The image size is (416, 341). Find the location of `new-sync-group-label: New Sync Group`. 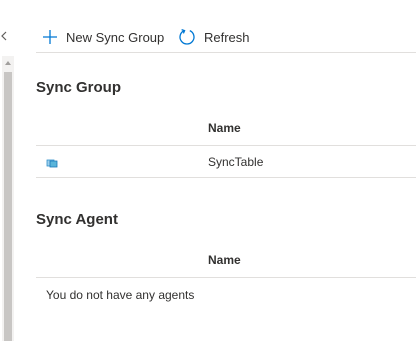

new-sync-group-label: New Sync Group is located at coordinates (115, 37).